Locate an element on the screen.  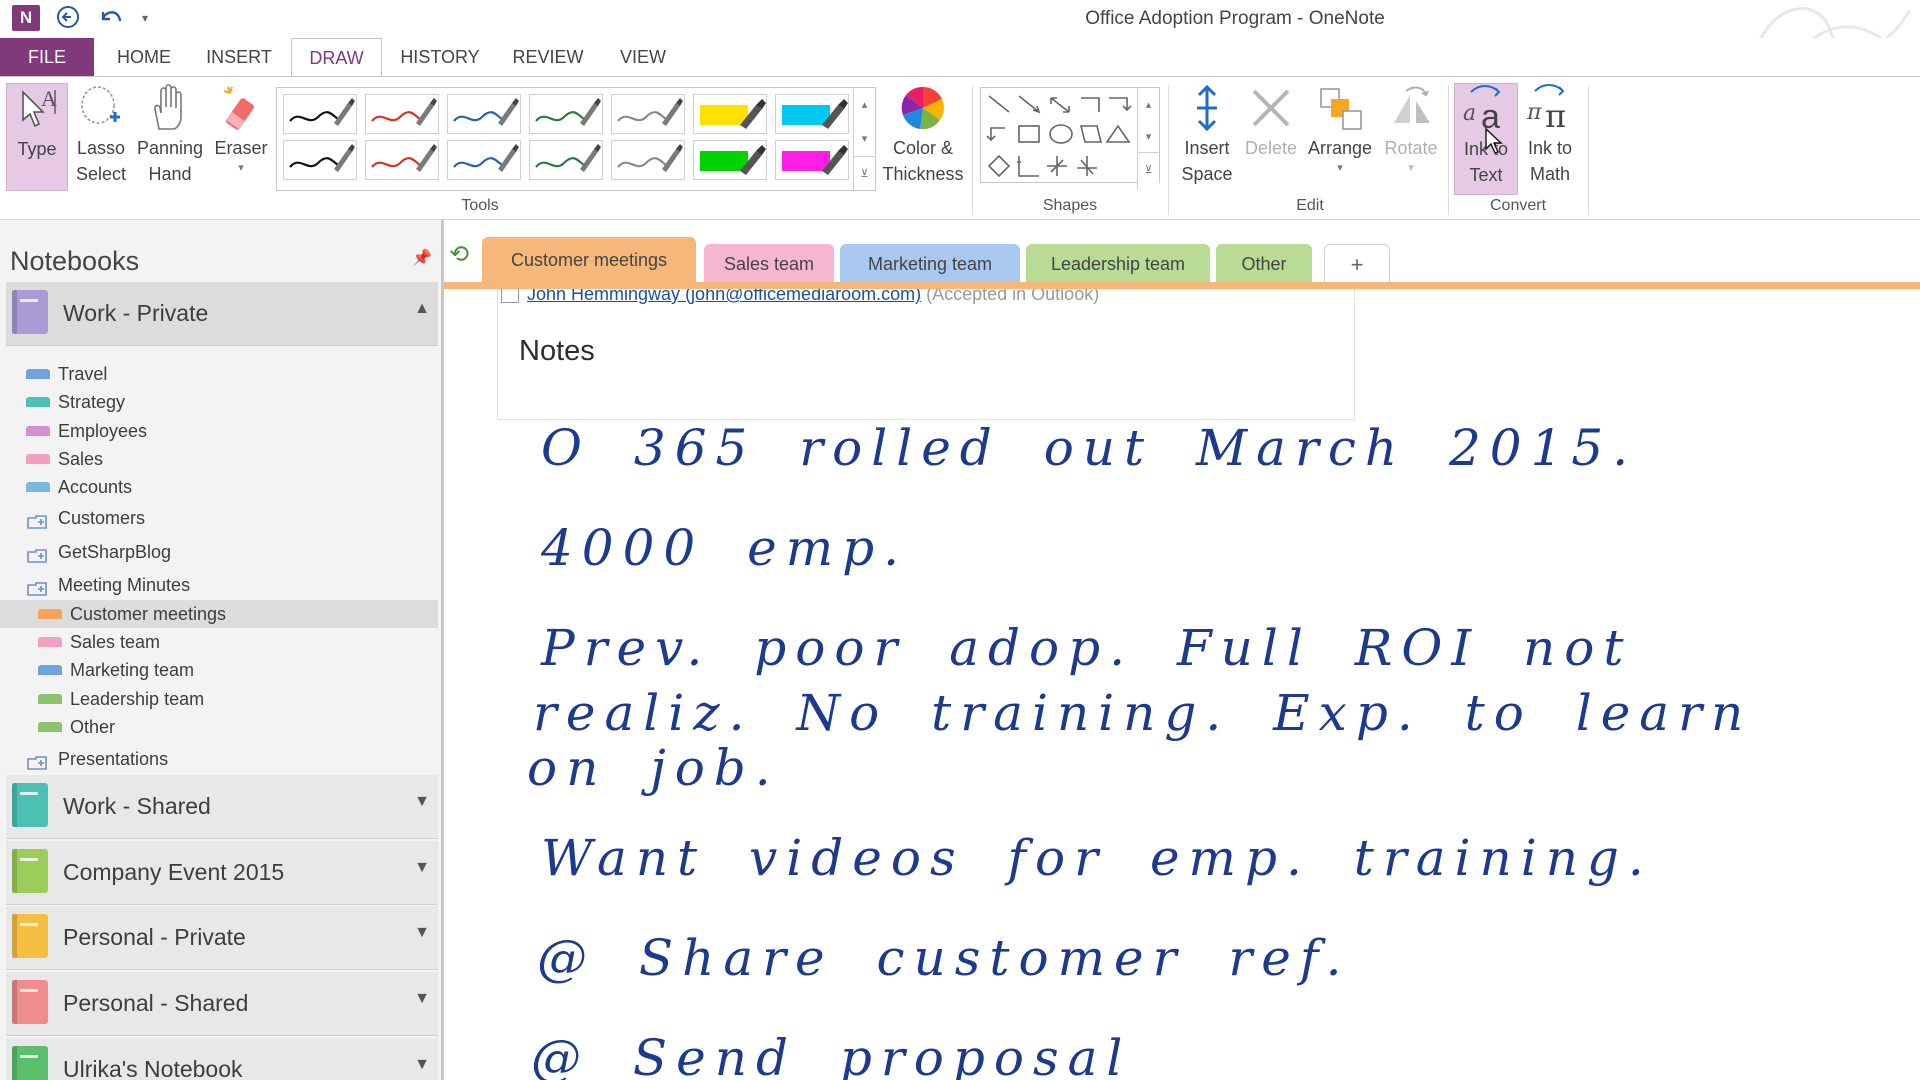
window-title: Office Adoption Program - OneNote is located at coordinates (1235, 18).